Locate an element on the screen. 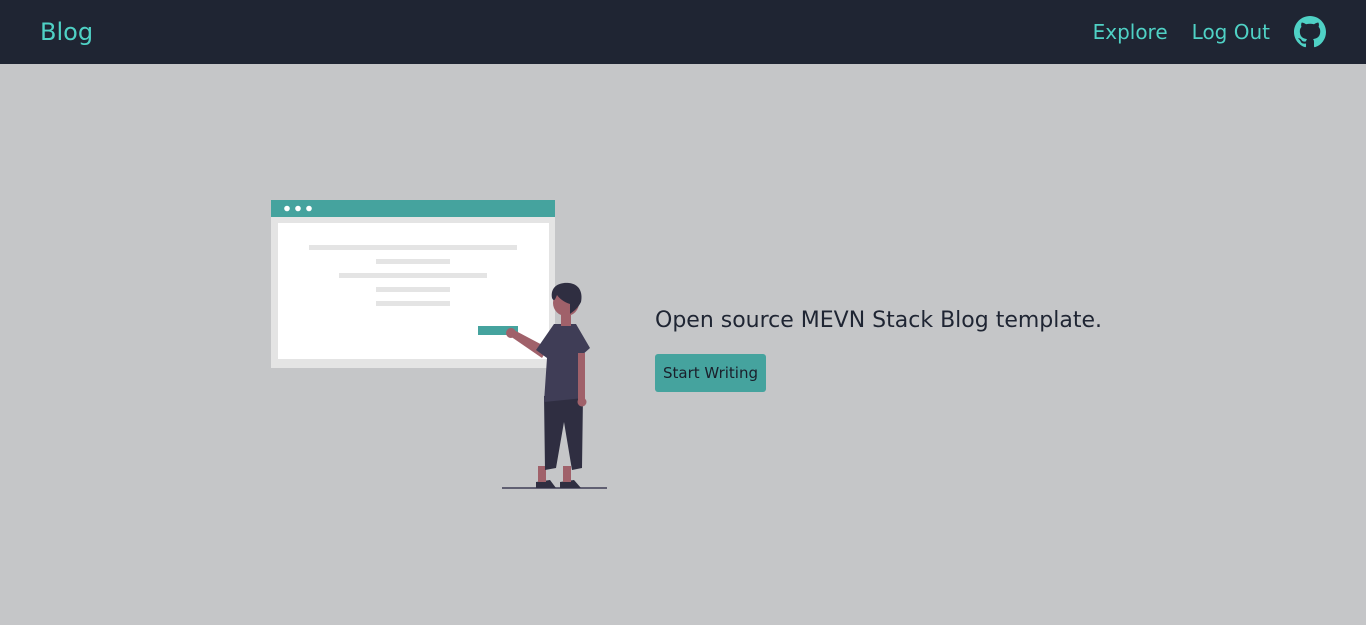  github-link is located at coordinates (1298, 32).